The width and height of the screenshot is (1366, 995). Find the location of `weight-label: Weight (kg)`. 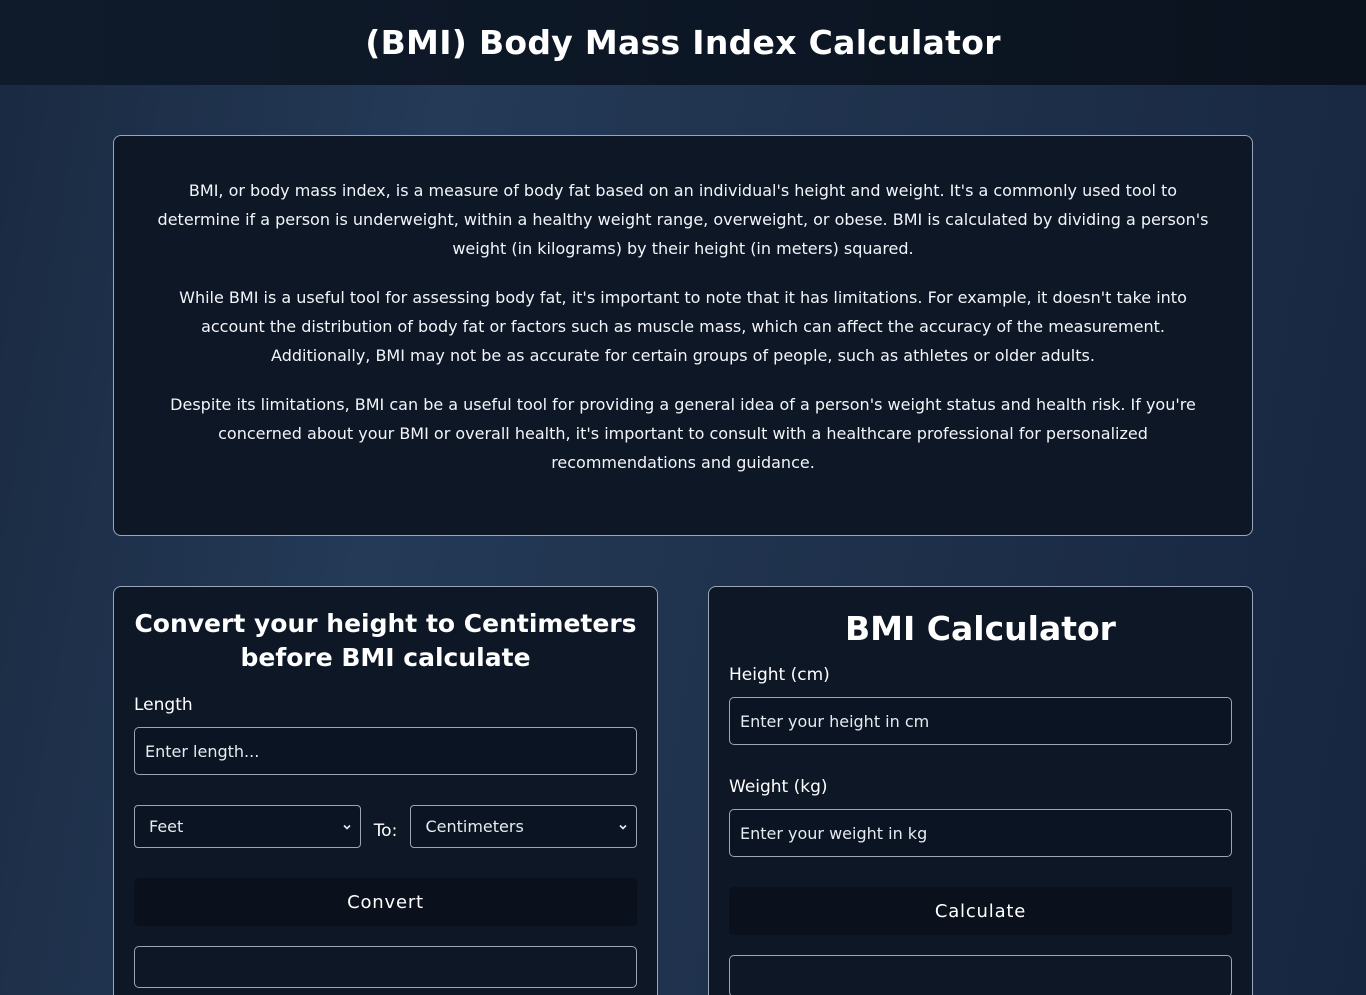

weight-label: Weight (kg) is located at coordinates (778, 787).